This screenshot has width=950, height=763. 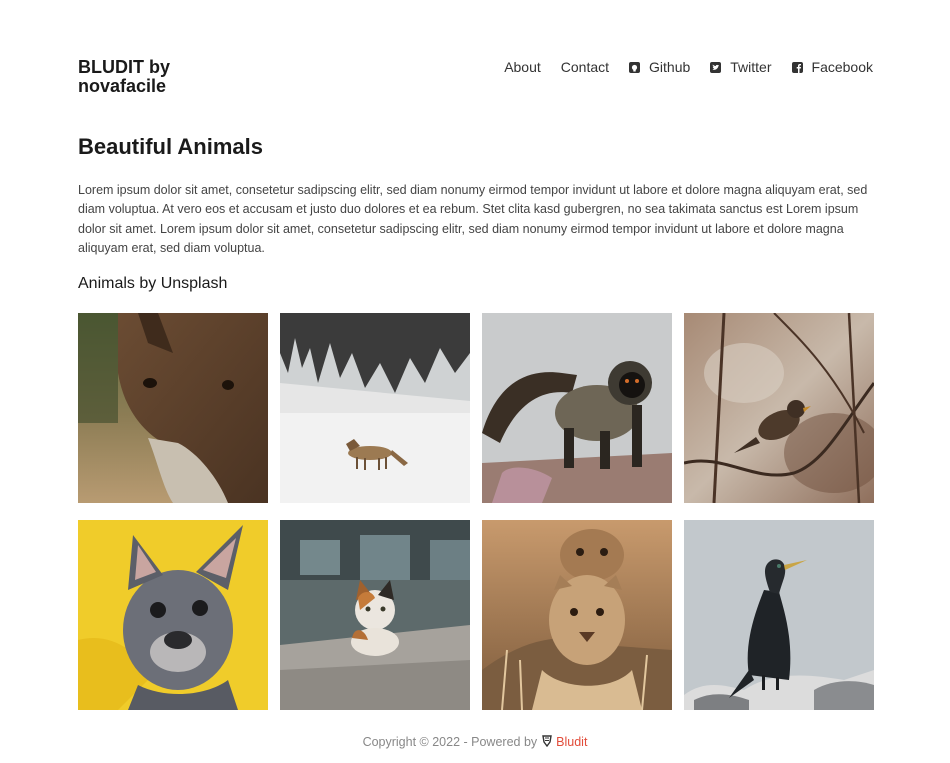 I want to click on gallery-image-monkey, so click(x=577, y=408).